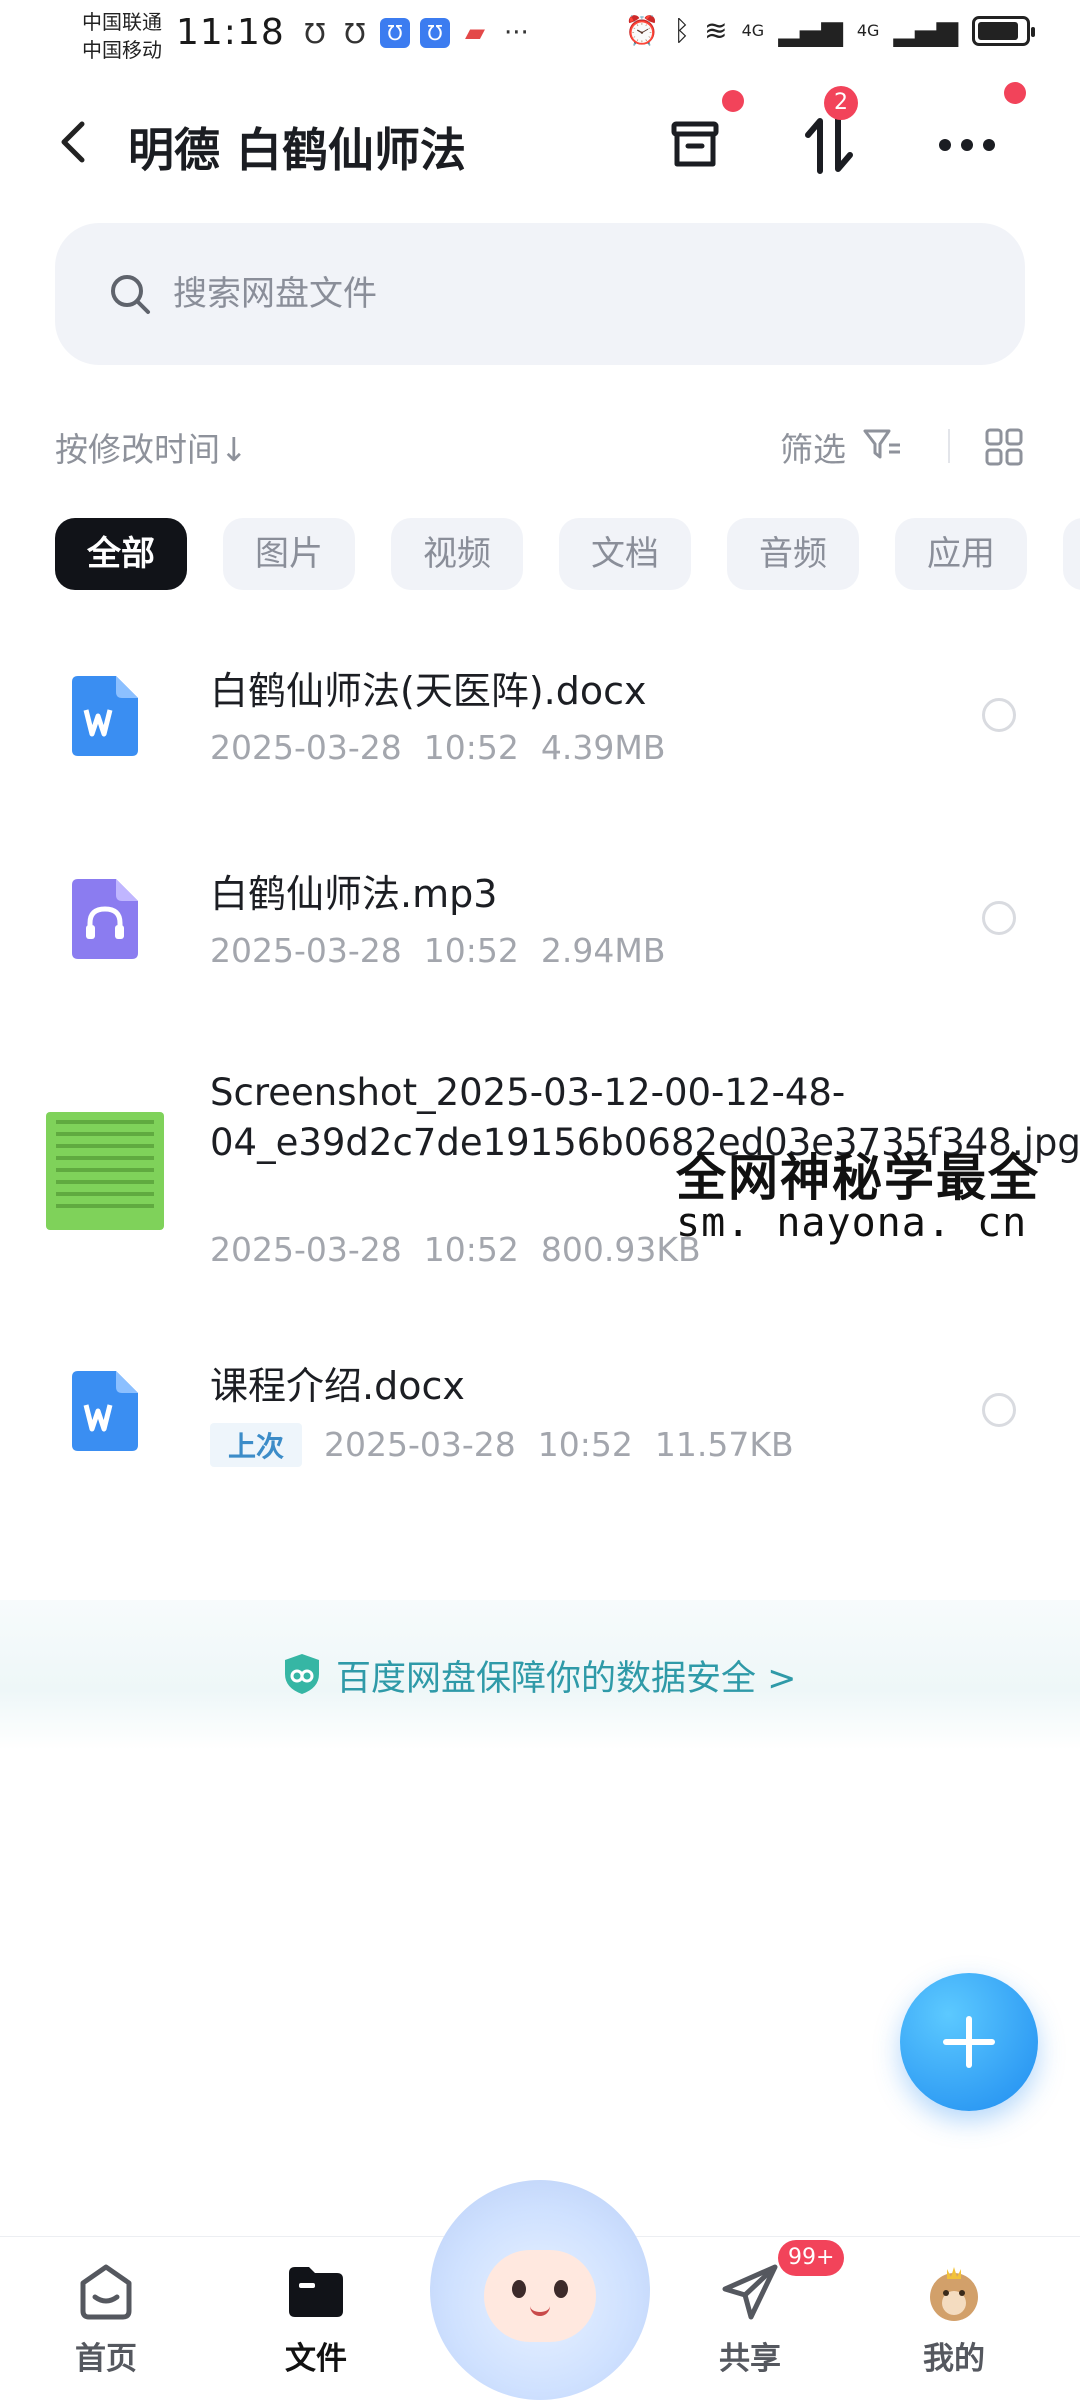 This screenshot has height=2400, width=1080. I want to click on tab-files: 文件, so click(316, 2318).